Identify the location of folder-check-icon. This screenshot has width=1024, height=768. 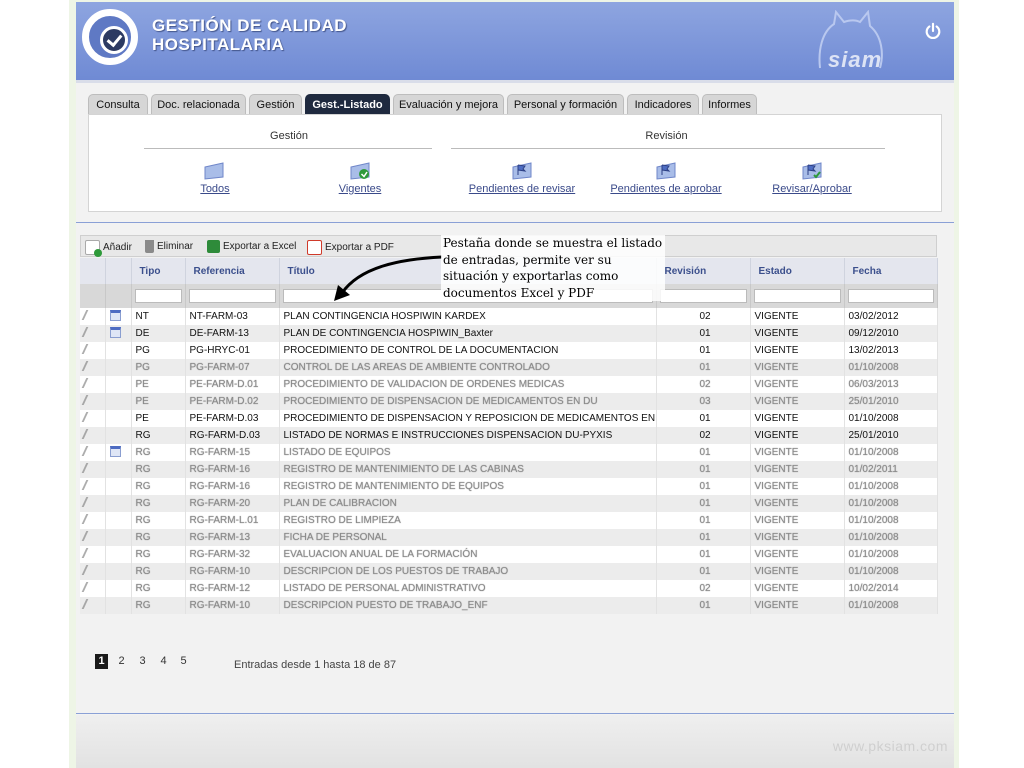
(360, 171).